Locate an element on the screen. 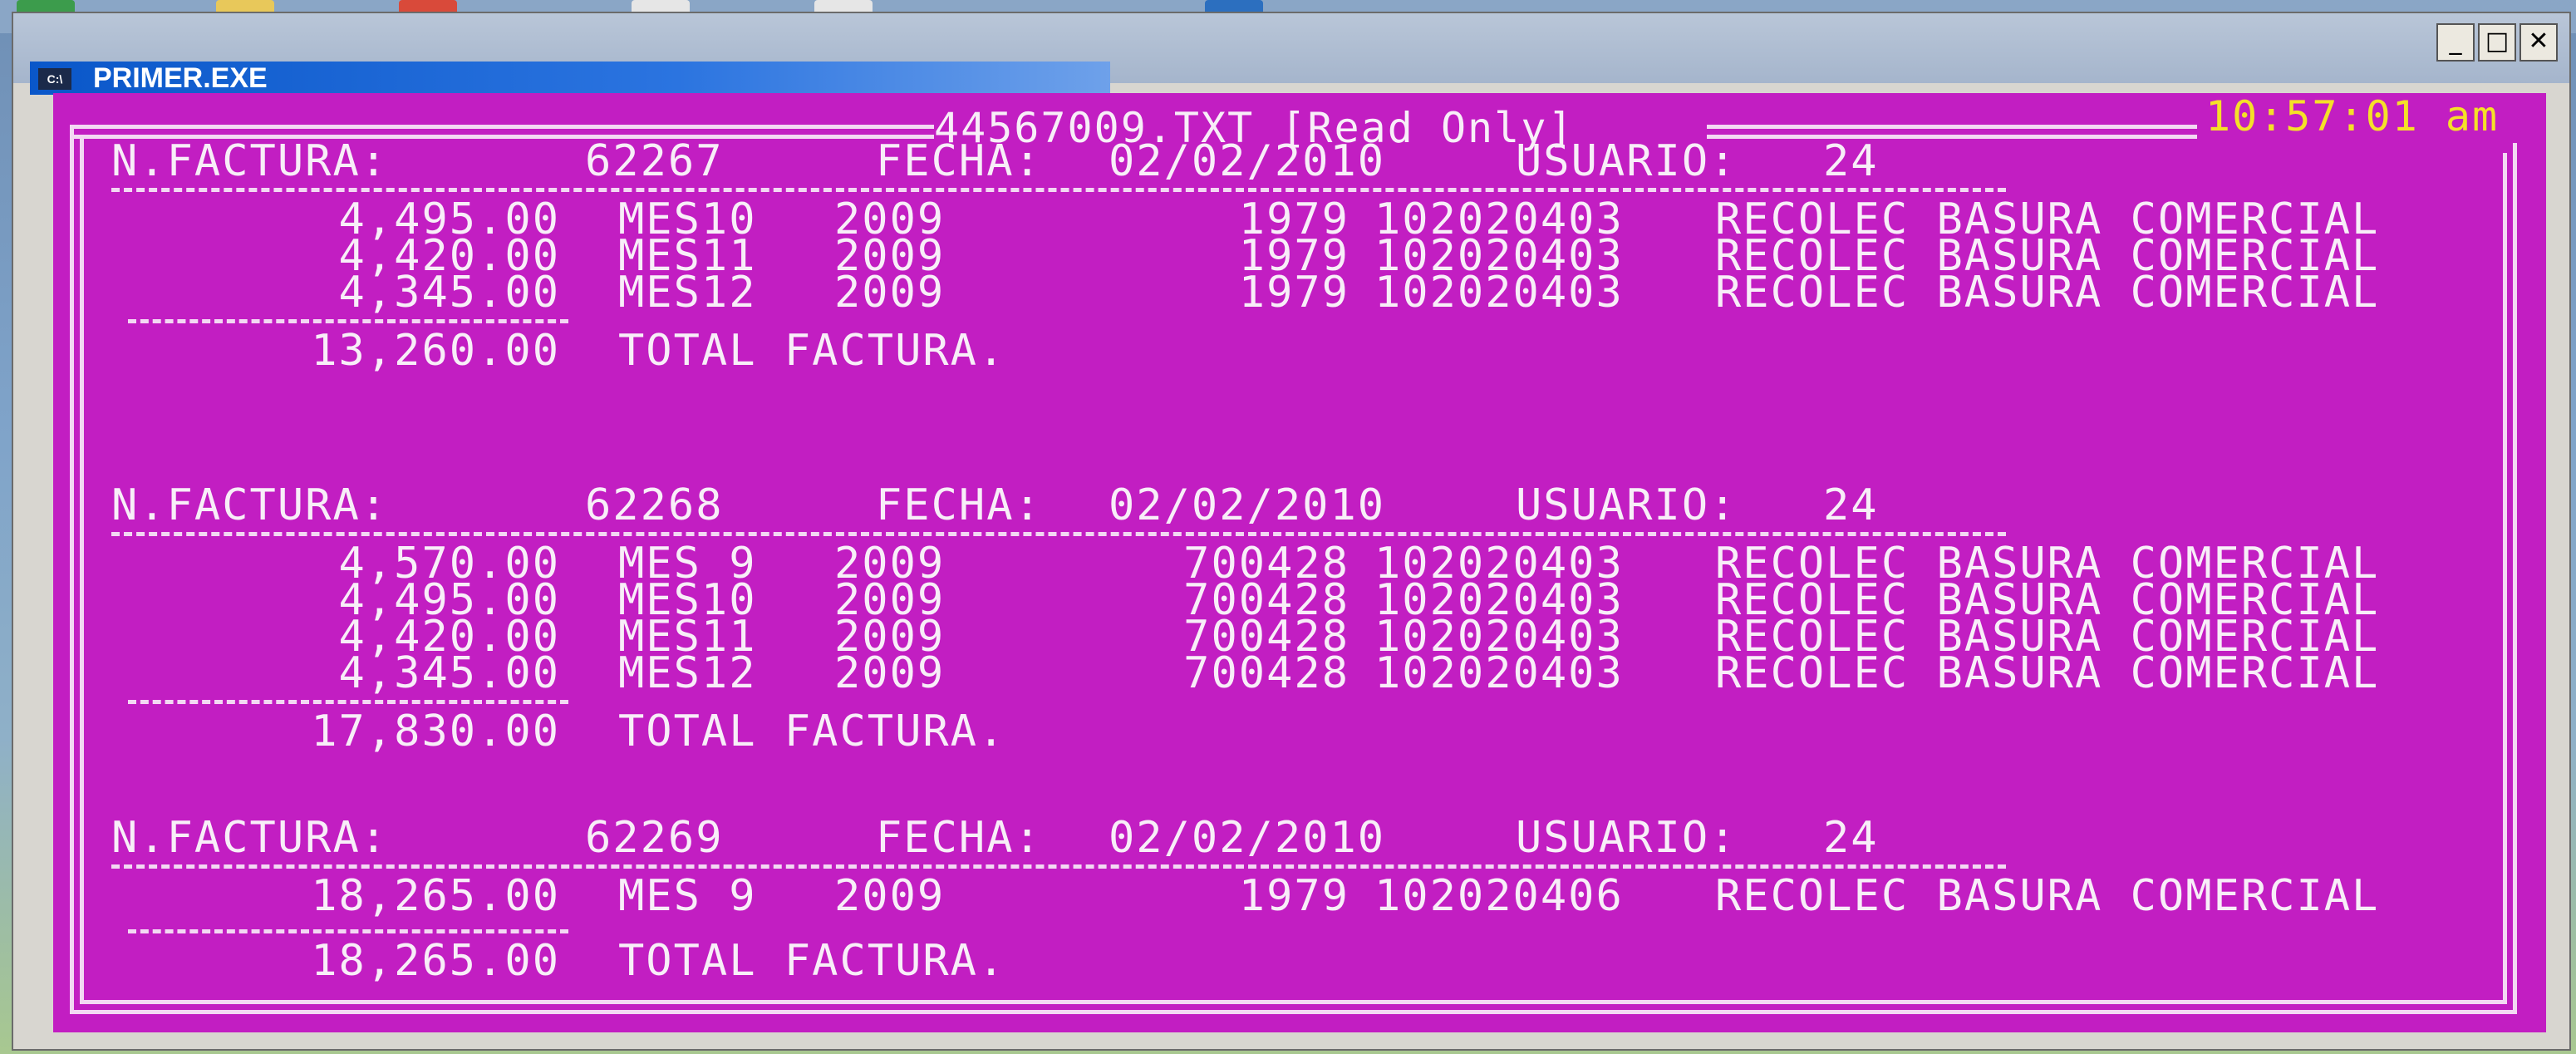 The height and width of the screenshot is (1054, 2576). invoice-number: 62269 is located at coordinates (655, 838).